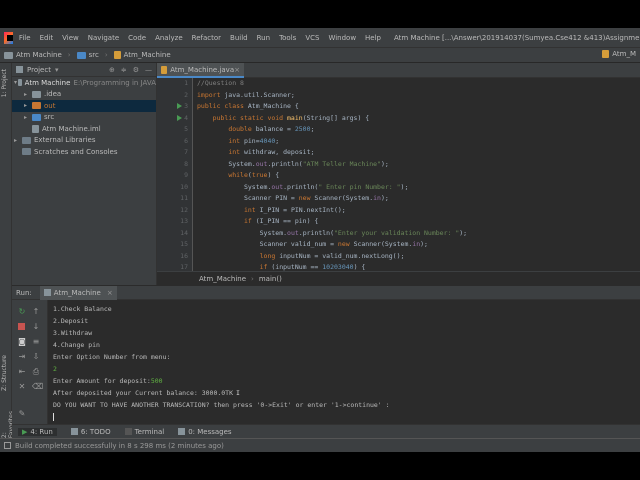 Image resolution: width=640 pixels, height=480 pixels. I want to click on scroll-up-icon: ↑, so click(36, 312).